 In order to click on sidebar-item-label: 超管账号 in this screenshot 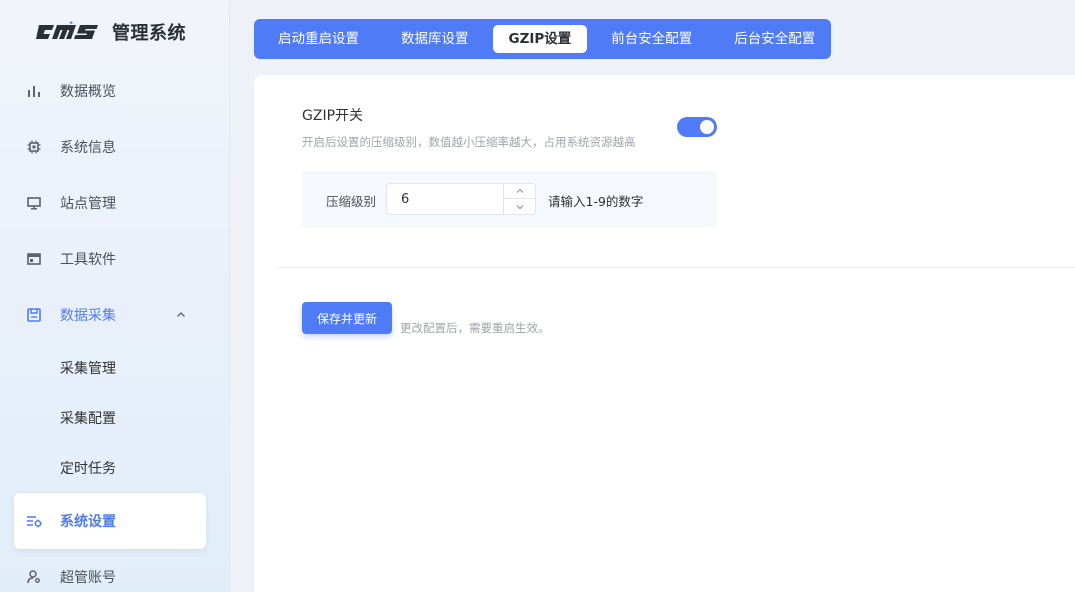, I will do `click(88, 578)`.